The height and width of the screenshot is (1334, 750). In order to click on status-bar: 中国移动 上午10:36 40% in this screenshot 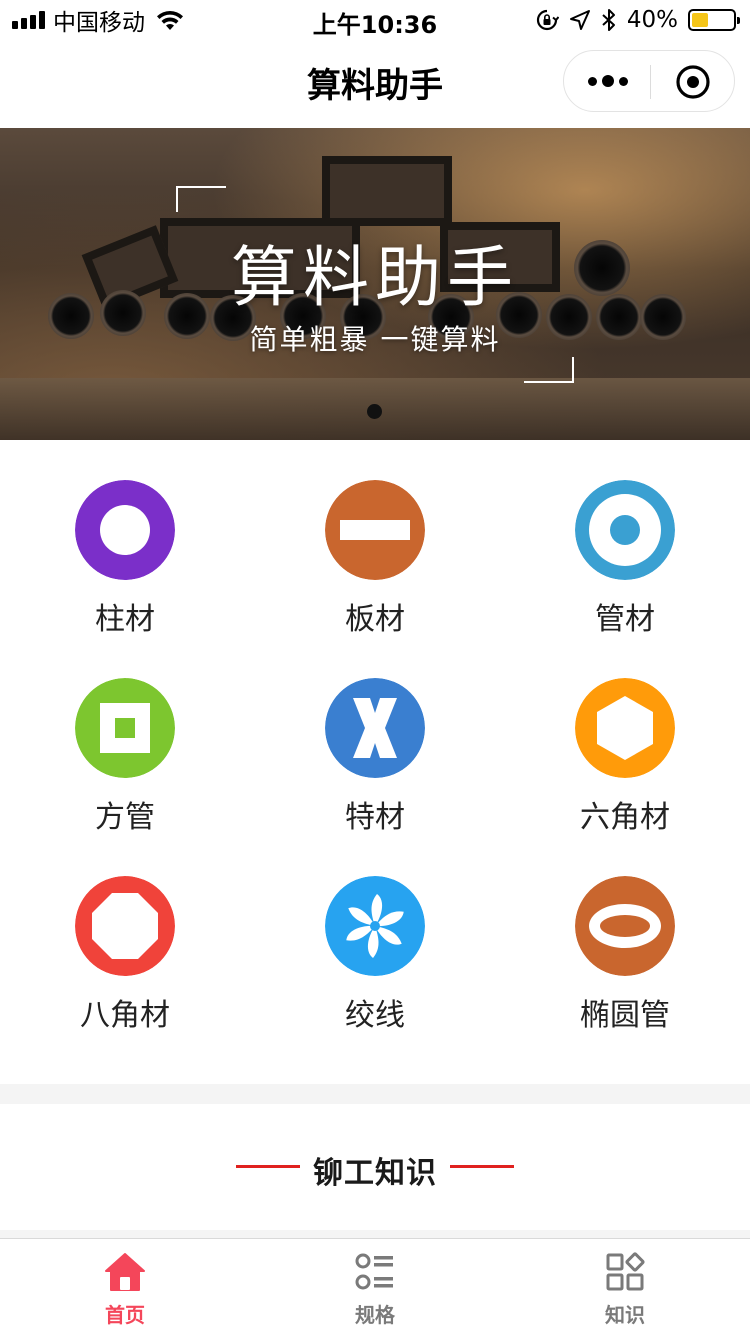, I will do `click(375, 20)`.